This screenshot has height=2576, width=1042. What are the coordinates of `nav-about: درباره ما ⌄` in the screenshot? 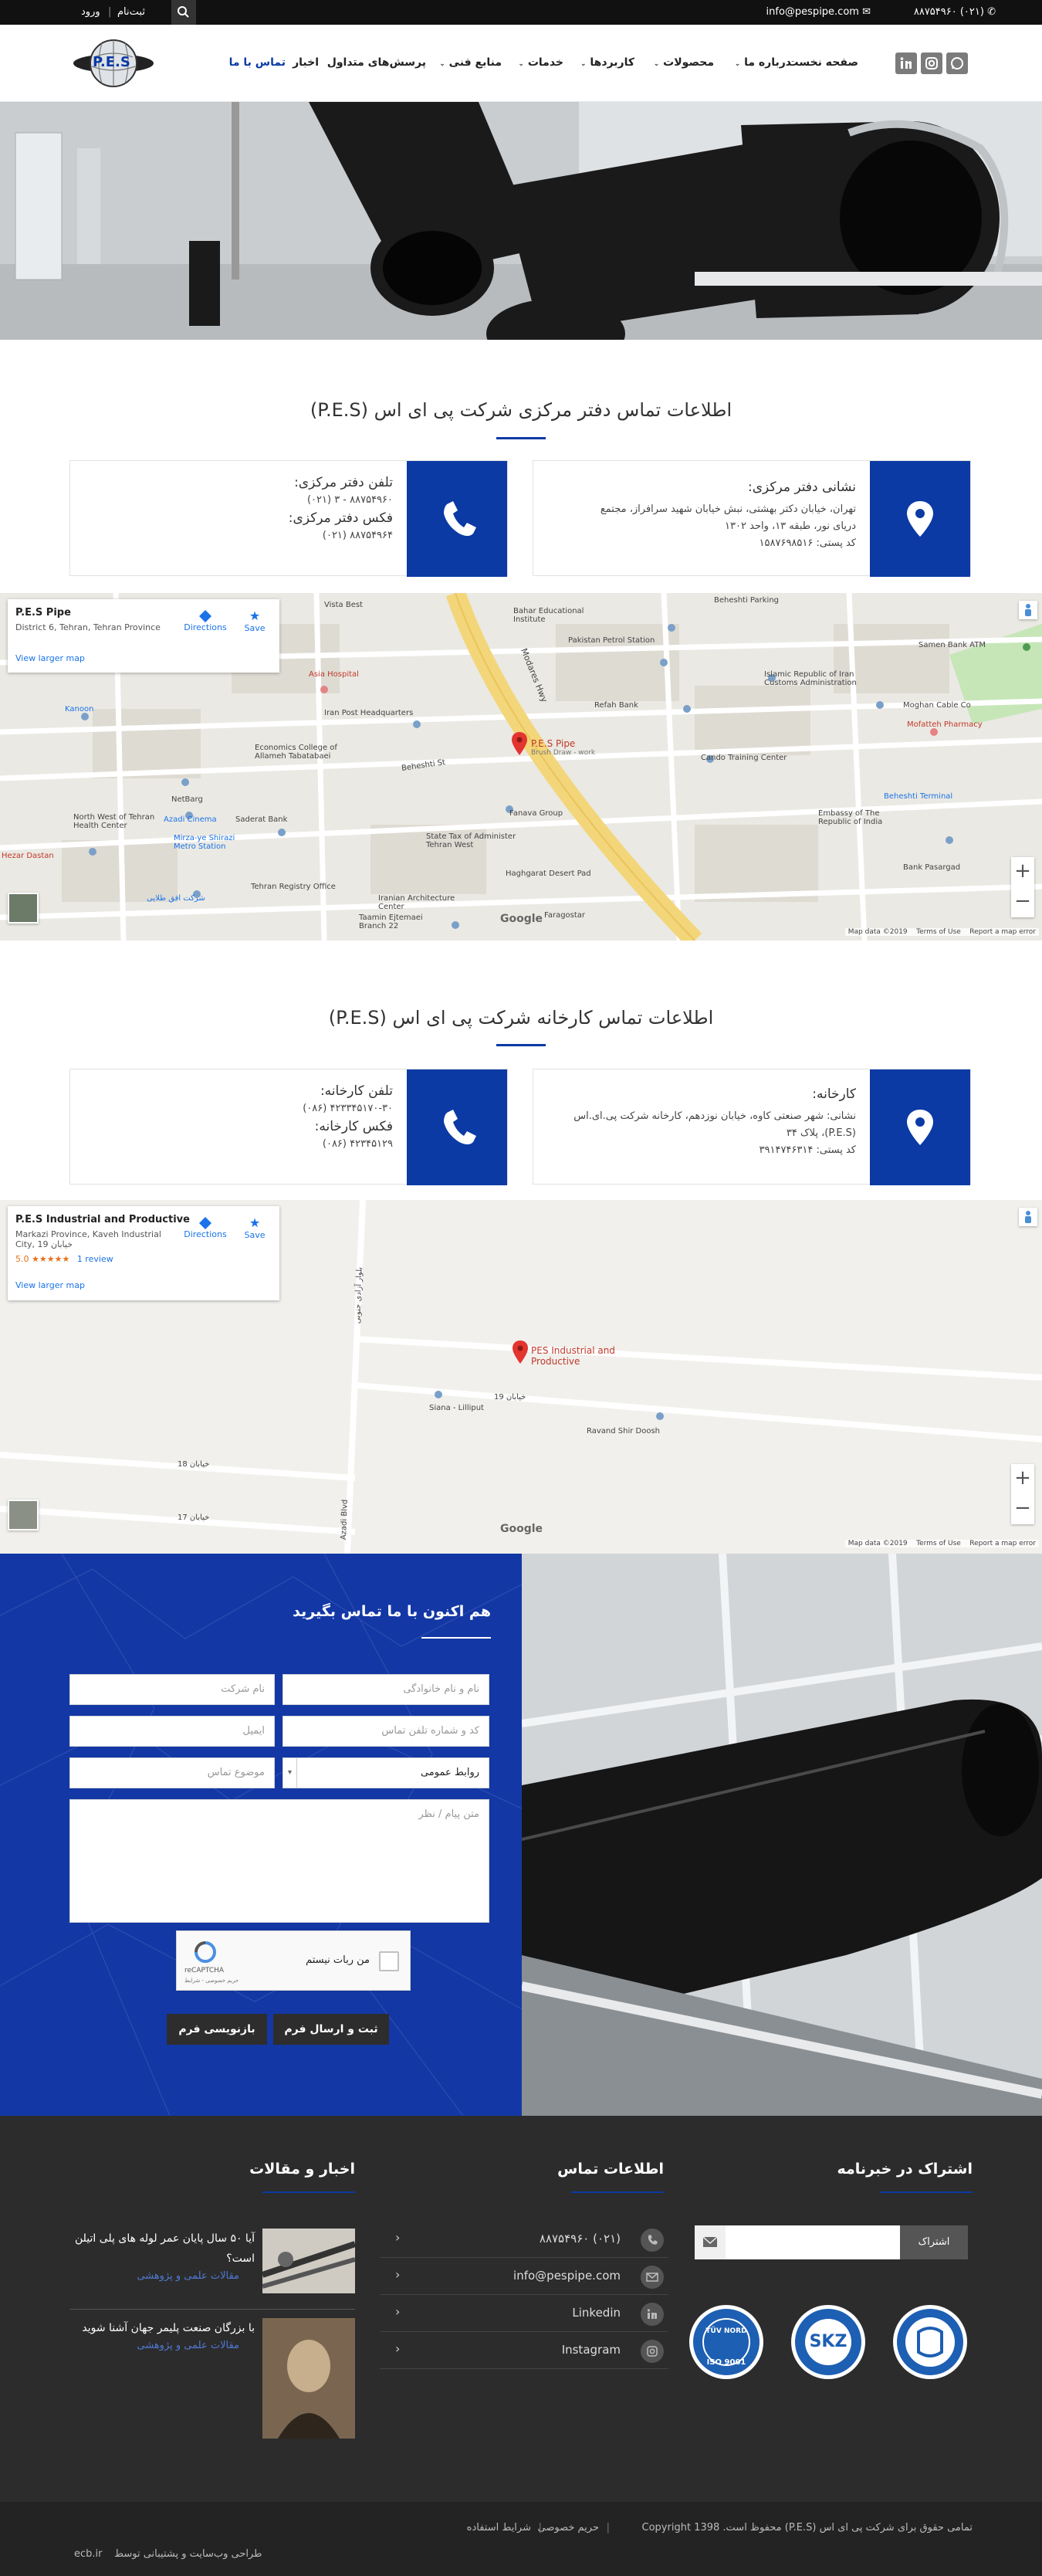 It's located at (763, 62).